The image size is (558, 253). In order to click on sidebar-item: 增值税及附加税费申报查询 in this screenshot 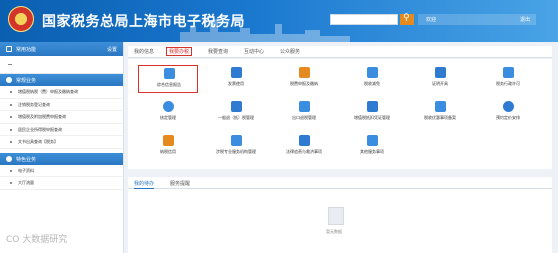, I will do `click(61, 117)`.